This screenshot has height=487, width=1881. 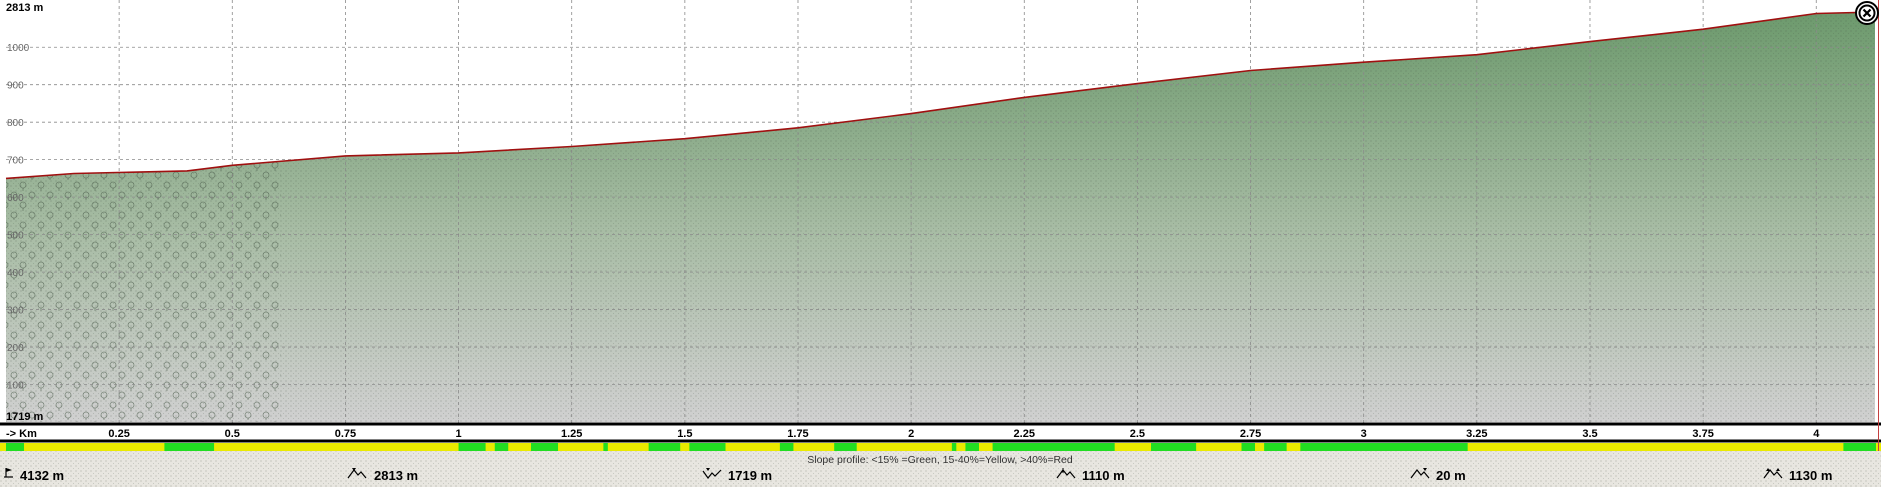 What do you see at coordinates (1250, 434) in the screenshot?
I see `x-tick-label: 2.75` at bounding box center [1250, 434].